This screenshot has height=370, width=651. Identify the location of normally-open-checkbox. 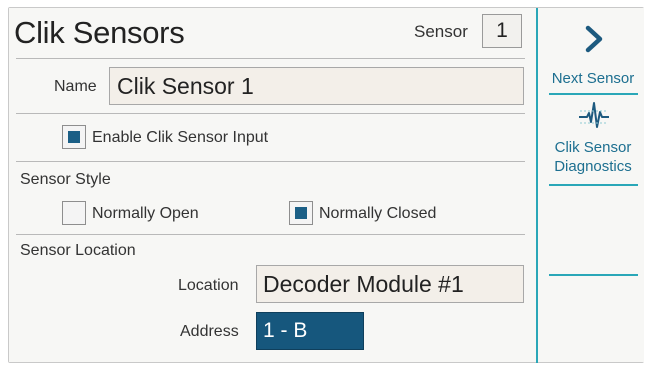
(74, 213).